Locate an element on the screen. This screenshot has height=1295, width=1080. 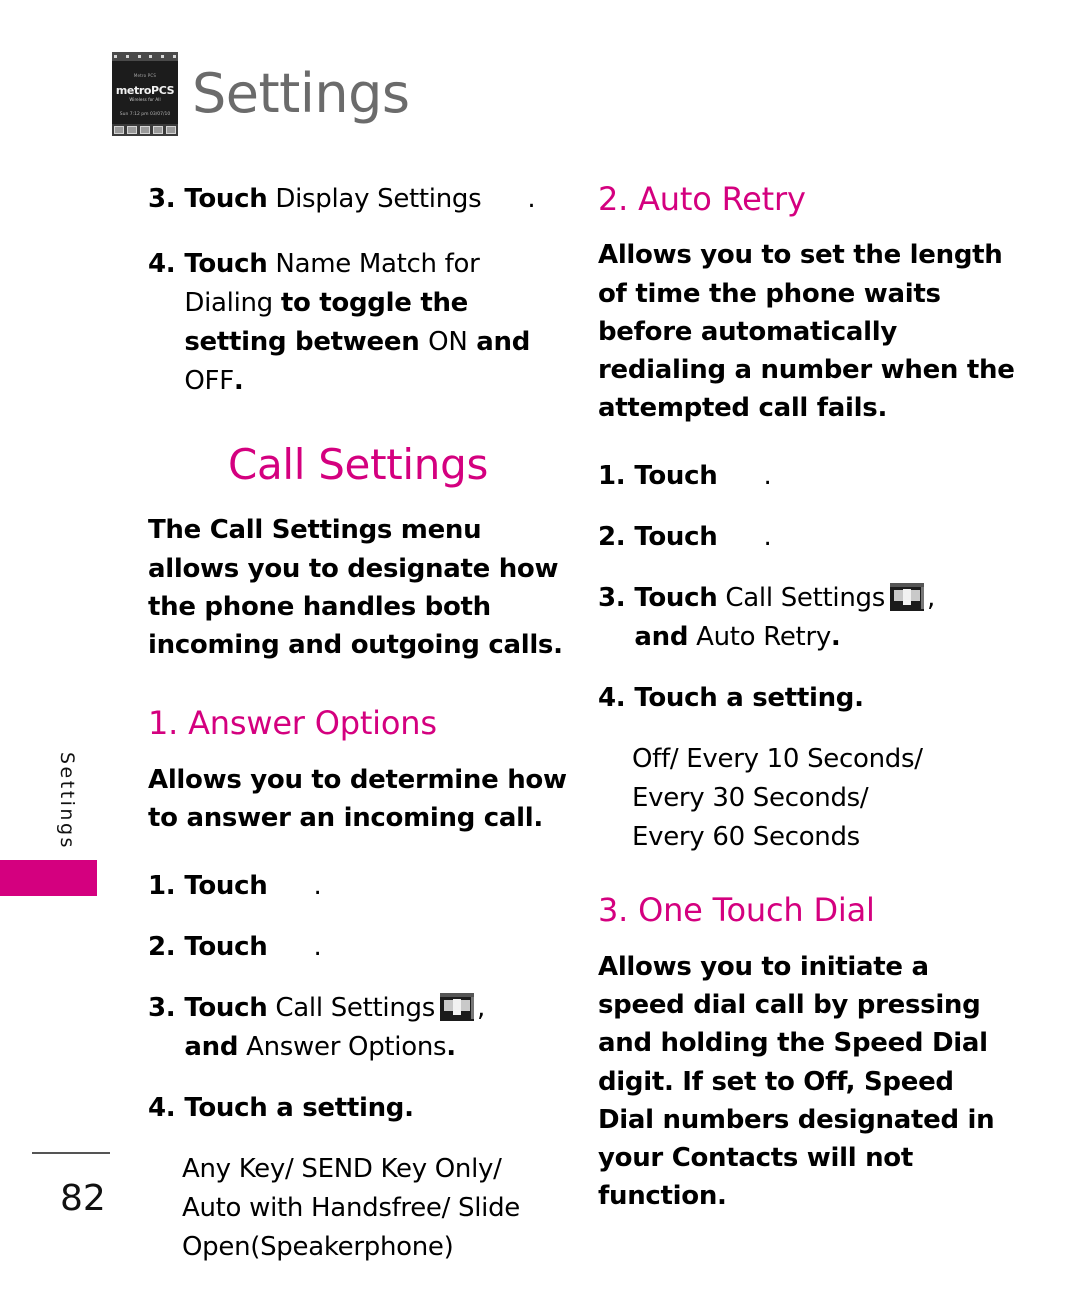
thumbnail-brand-subtitle: Wireless for All is located at coordinates (145, 99).